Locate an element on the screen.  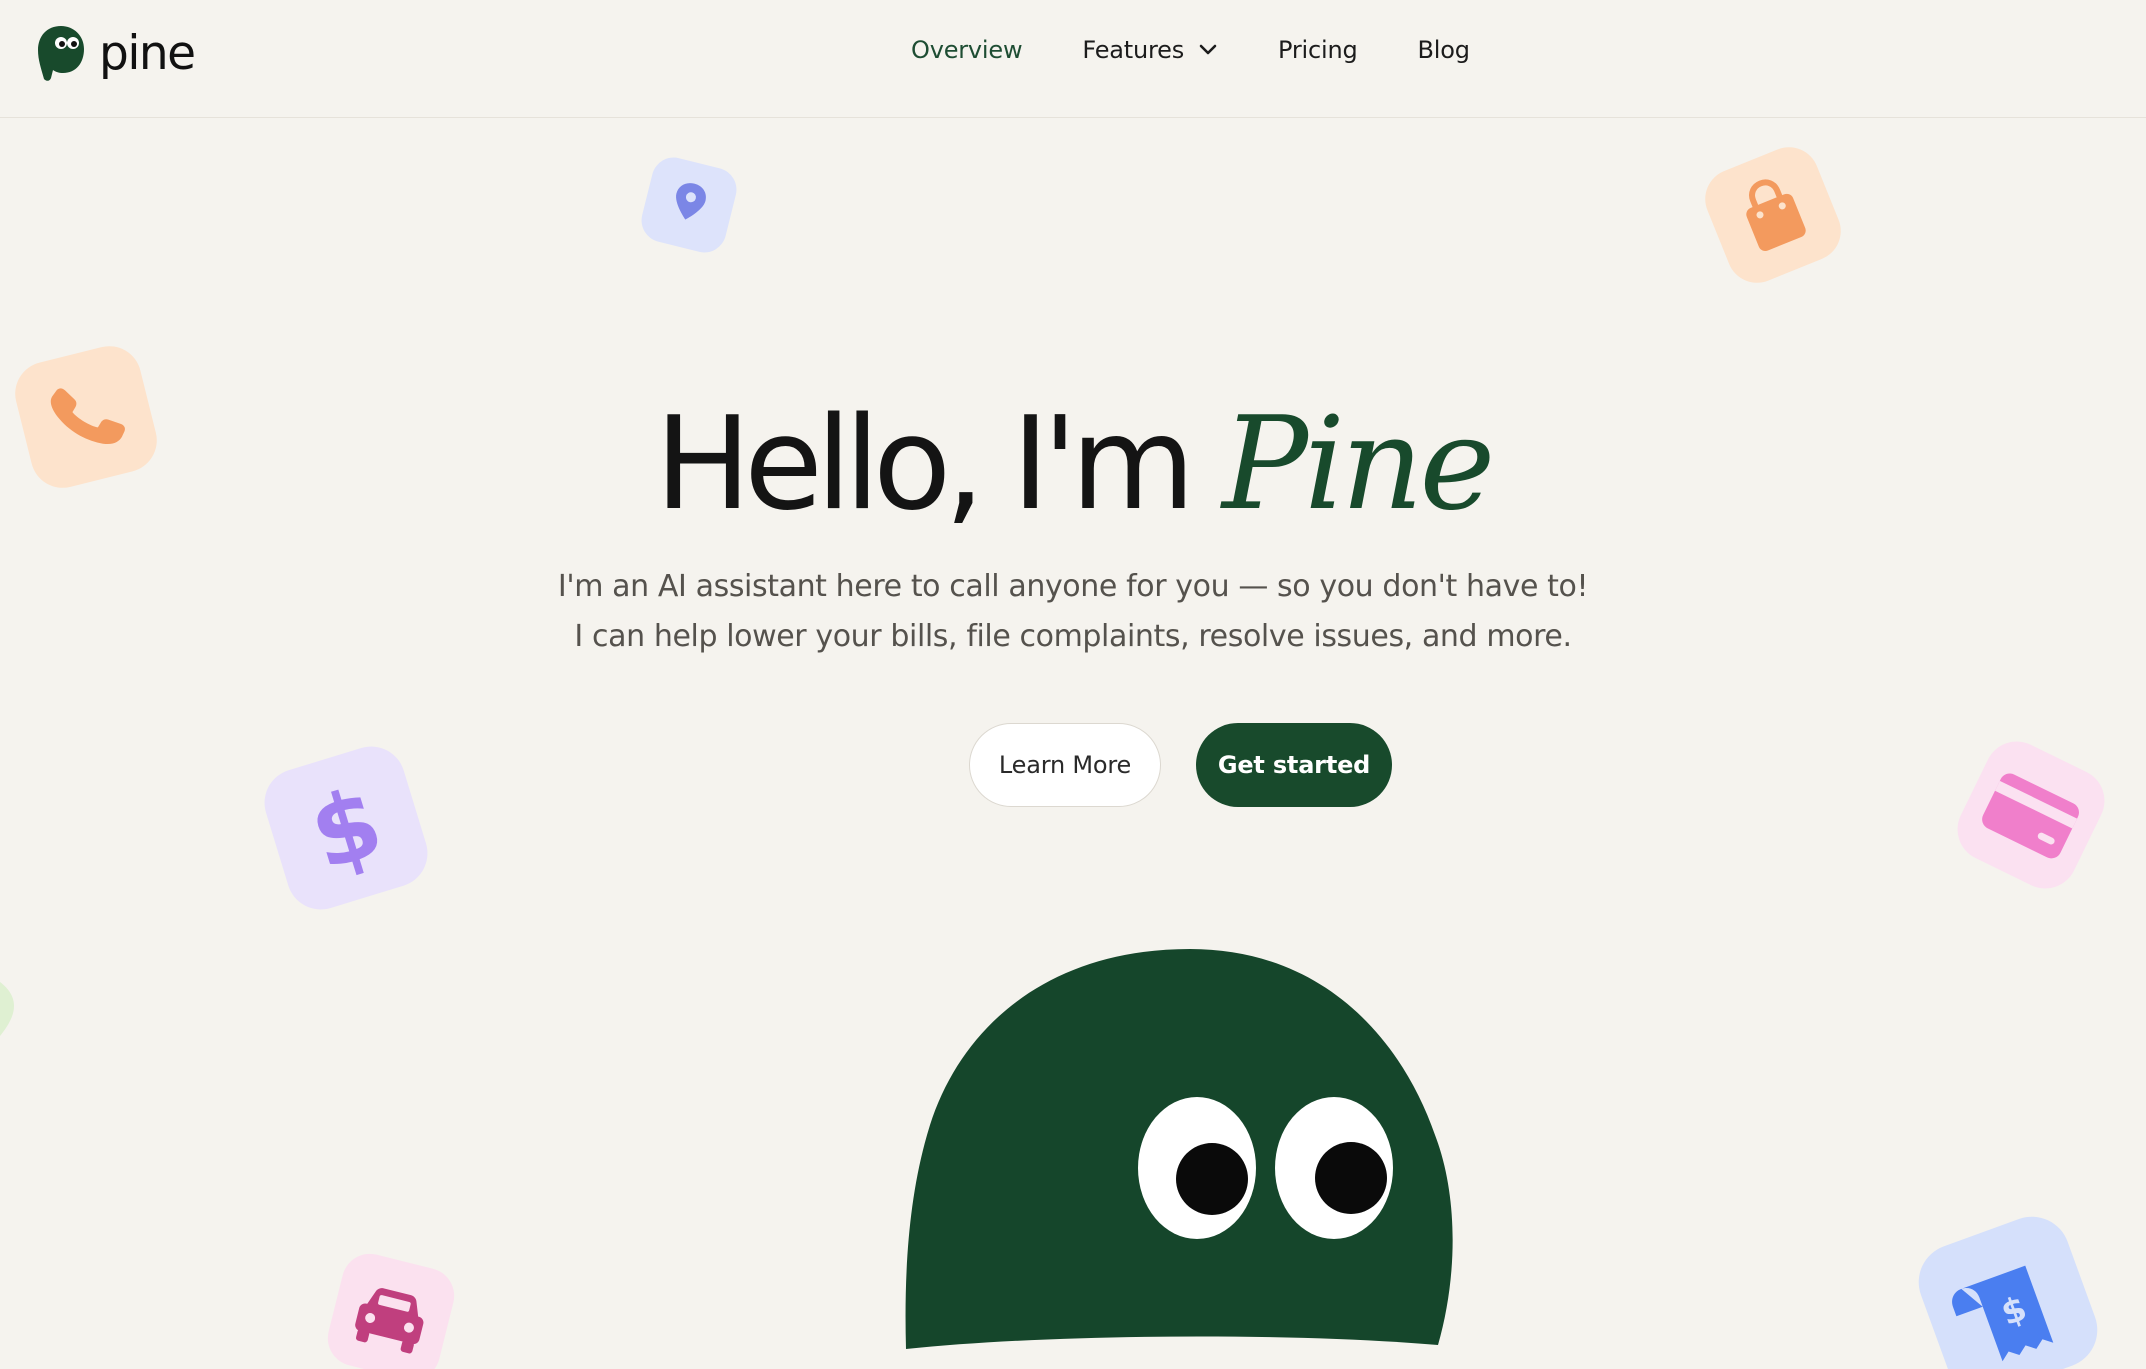
shopping-bag-tile is located at coordinates (1773, 215).